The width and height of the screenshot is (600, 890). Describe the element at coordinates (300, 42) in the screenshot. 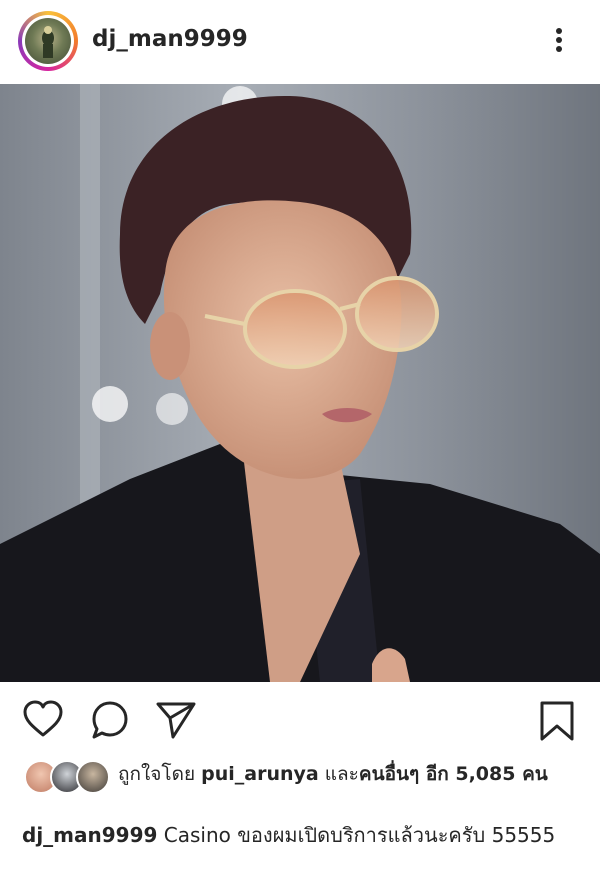

I see `post-header: dj_man9999` at that location.